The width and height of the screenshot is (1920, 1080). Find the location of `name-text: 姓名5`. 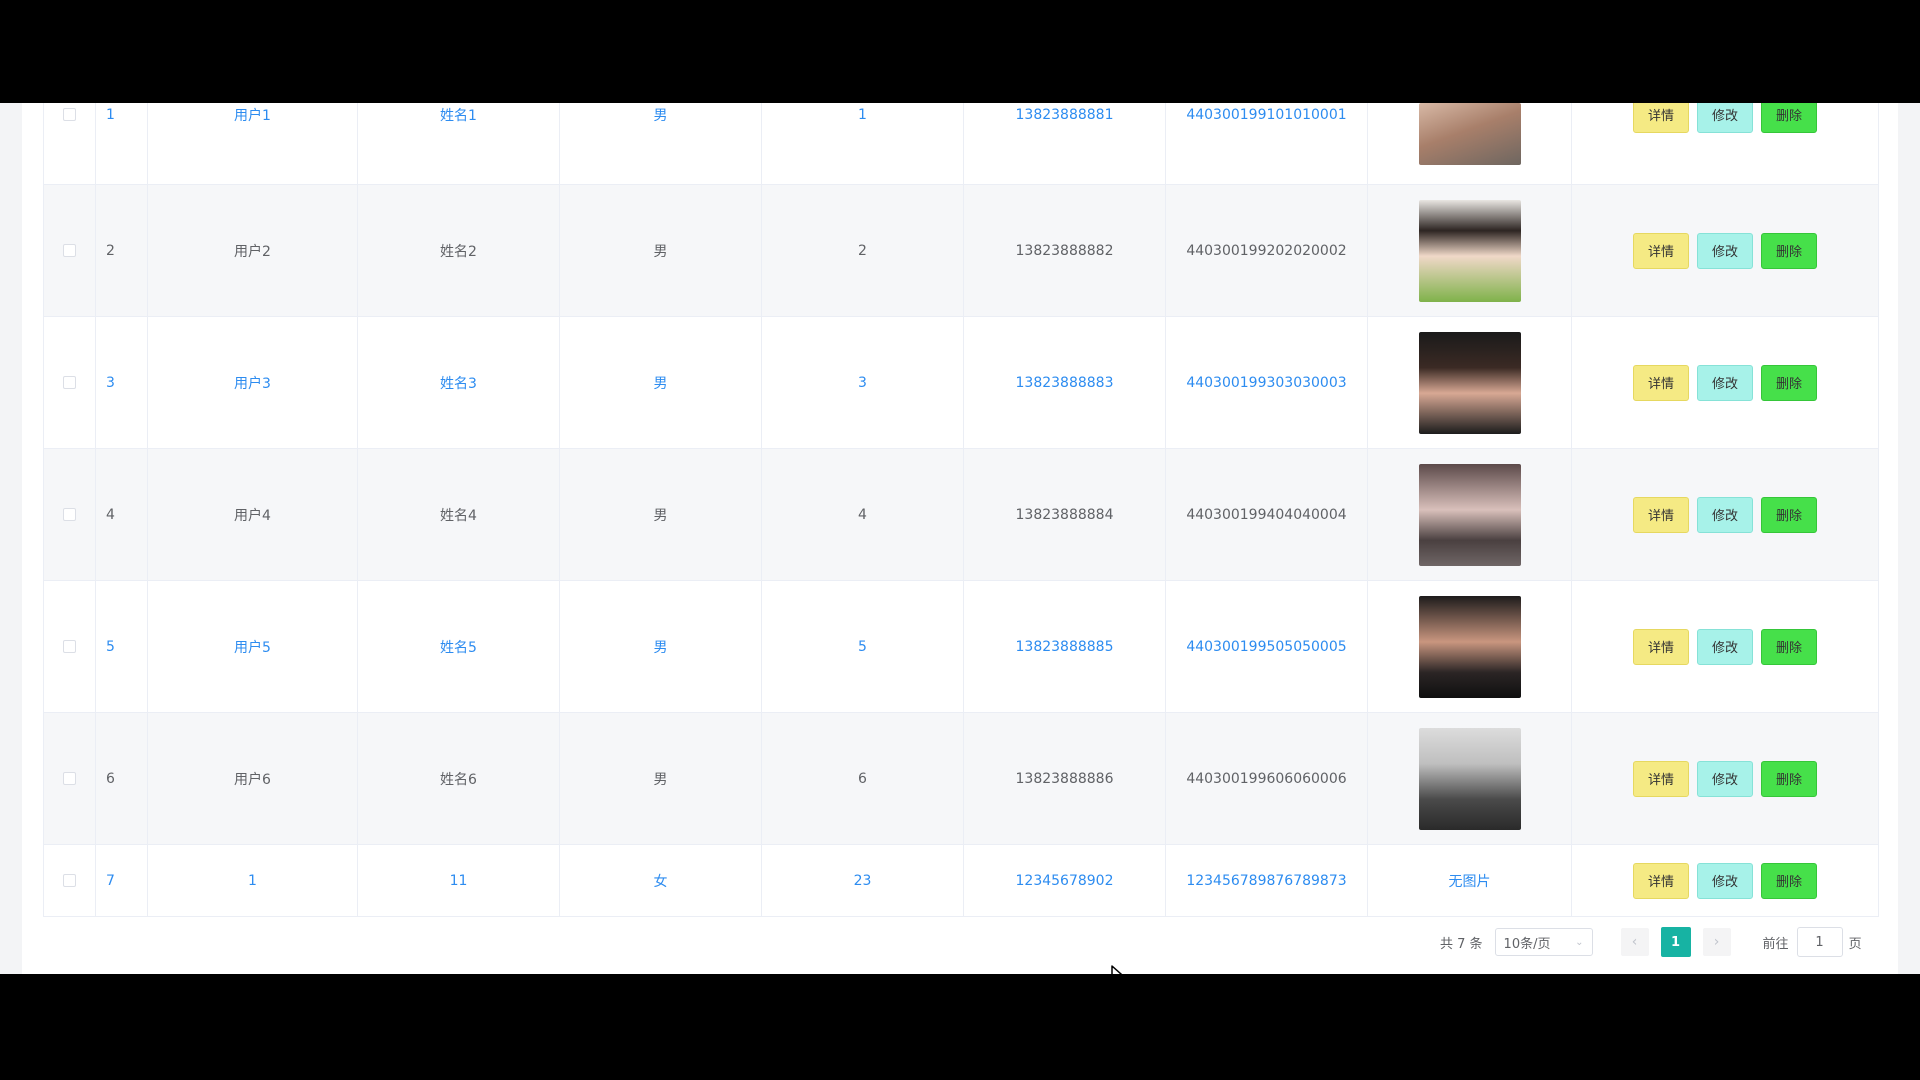

name-text: 姓名5 is located at coordinates (458, 647).